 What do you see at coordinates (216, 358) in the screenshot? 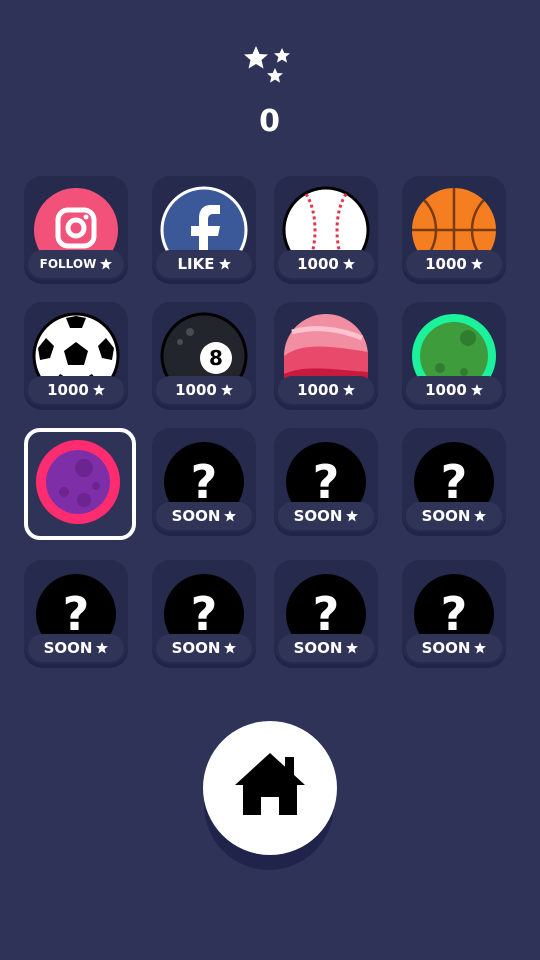
I see `svg-text: 8` at bounding box center [216, 358].